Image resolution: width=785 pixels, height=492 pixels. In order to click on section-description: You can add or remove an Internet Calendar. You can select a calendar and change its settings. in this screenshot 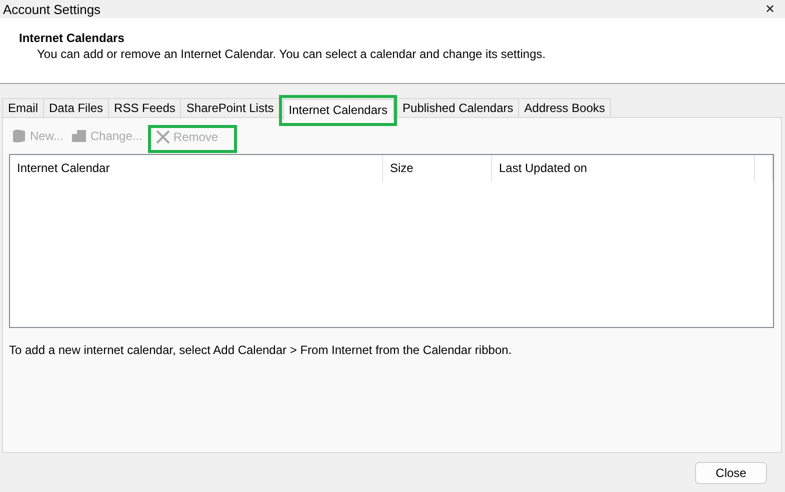, I will do `click(291, 54)`.